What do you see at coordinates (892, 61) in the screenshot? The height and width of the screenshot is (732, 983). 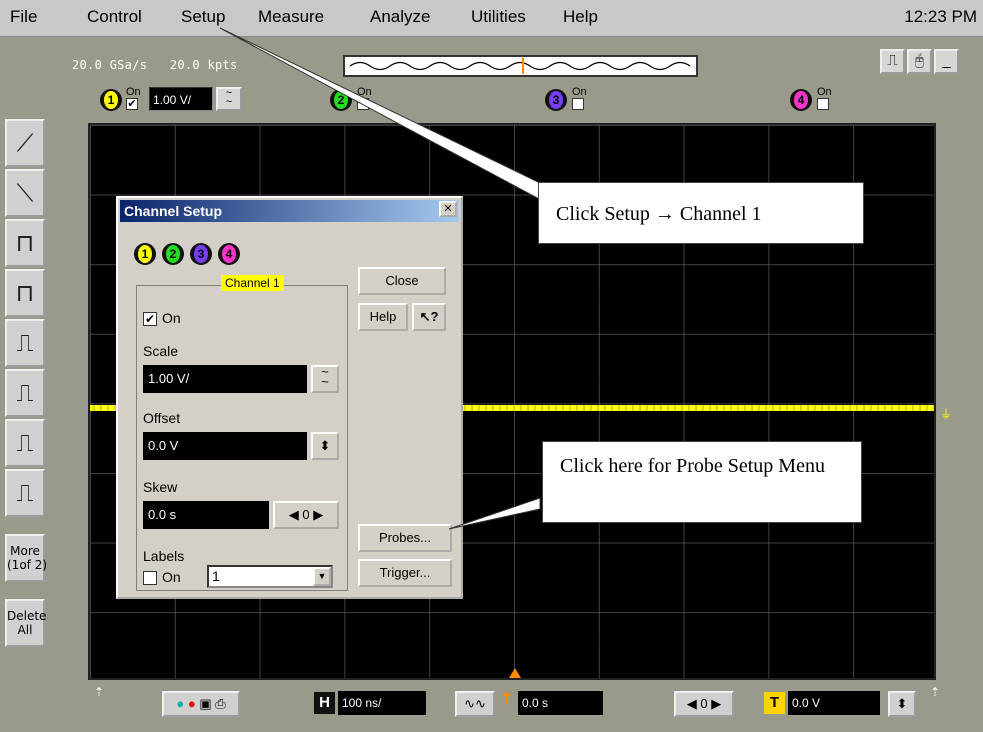 I see `pulse-icon: ⎍` at bounding box center [892, 61].